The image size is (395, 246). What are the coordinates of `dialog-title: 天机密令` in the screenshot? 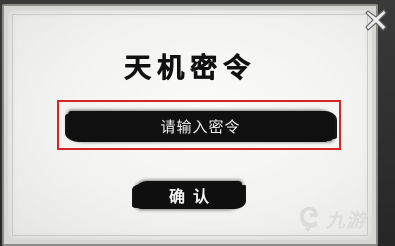 It's located at (190, 68).